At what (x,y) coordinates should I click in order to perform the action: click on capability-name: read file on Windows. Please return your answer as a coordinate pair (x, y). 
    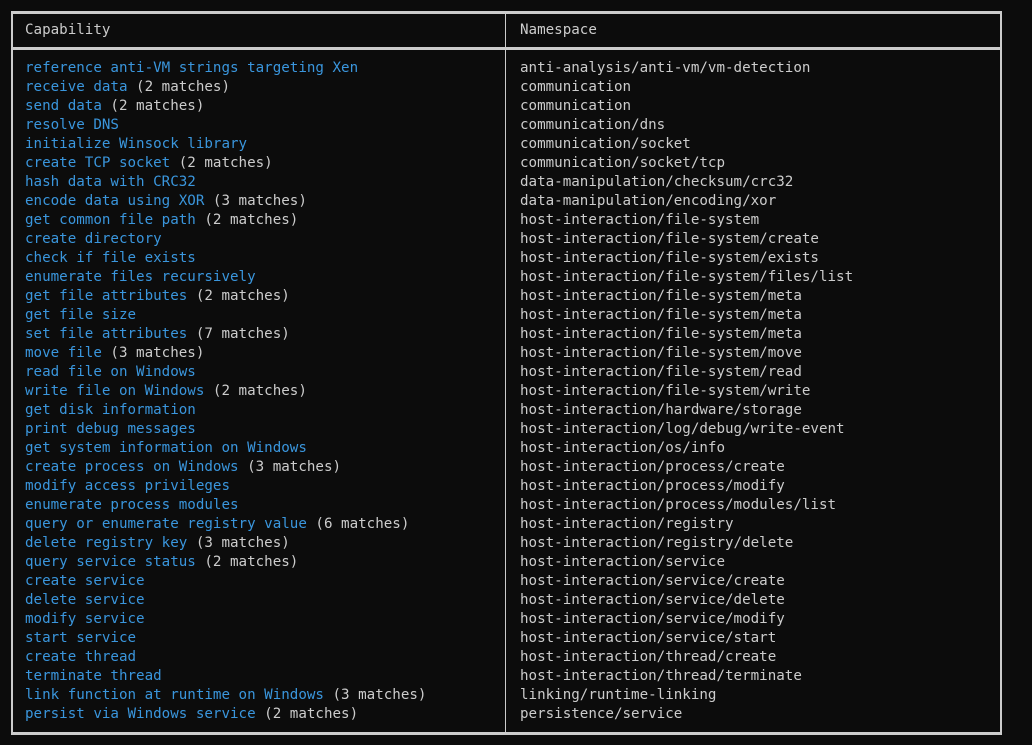
    Looking at the image, I should click on (110, 372).